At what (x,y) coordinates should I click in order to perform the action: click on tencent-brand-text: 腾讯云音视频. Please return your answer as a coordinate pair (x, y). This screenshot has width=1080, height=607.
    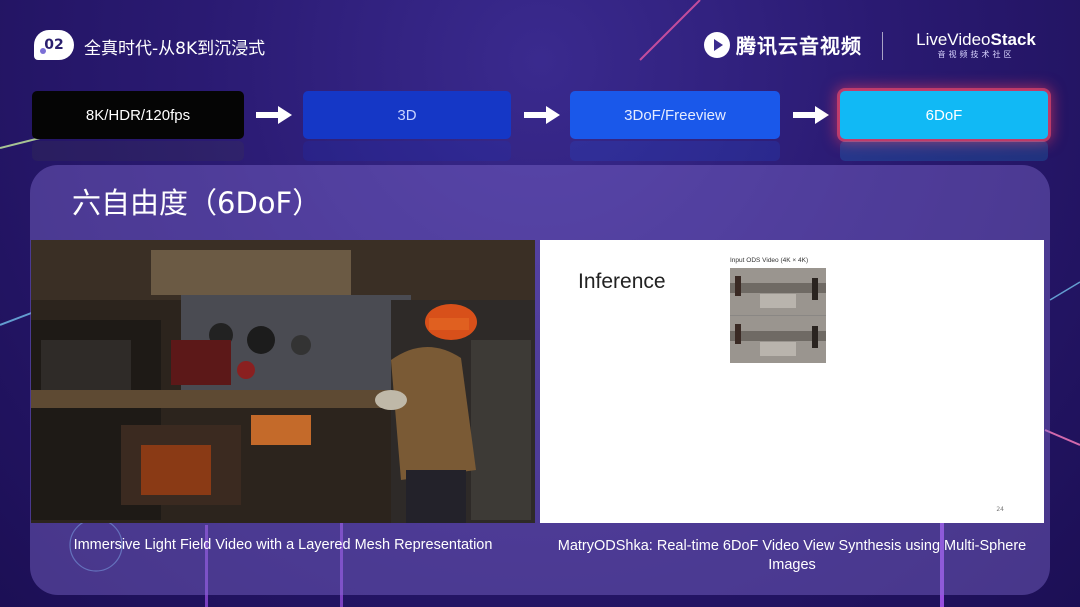
    Looking at the image, I should click on (799, 46).